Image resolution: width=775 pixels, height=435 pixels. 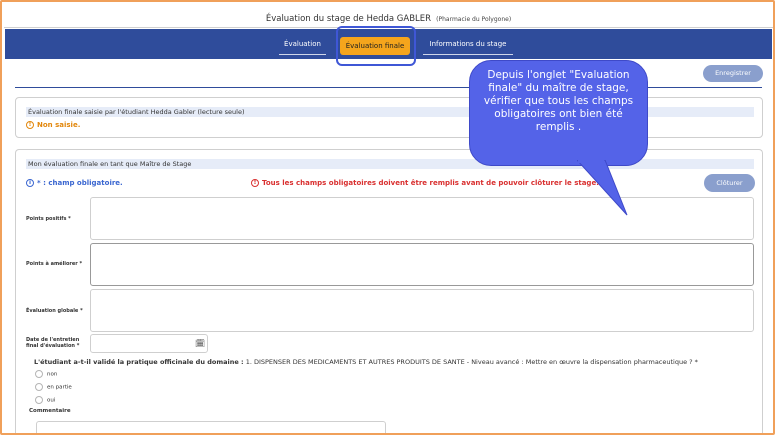 What do you see at coordinates (53, 388) in the screenshot?
I see `radio-option-en-partie: en partie` at bounding box center [53, 388].